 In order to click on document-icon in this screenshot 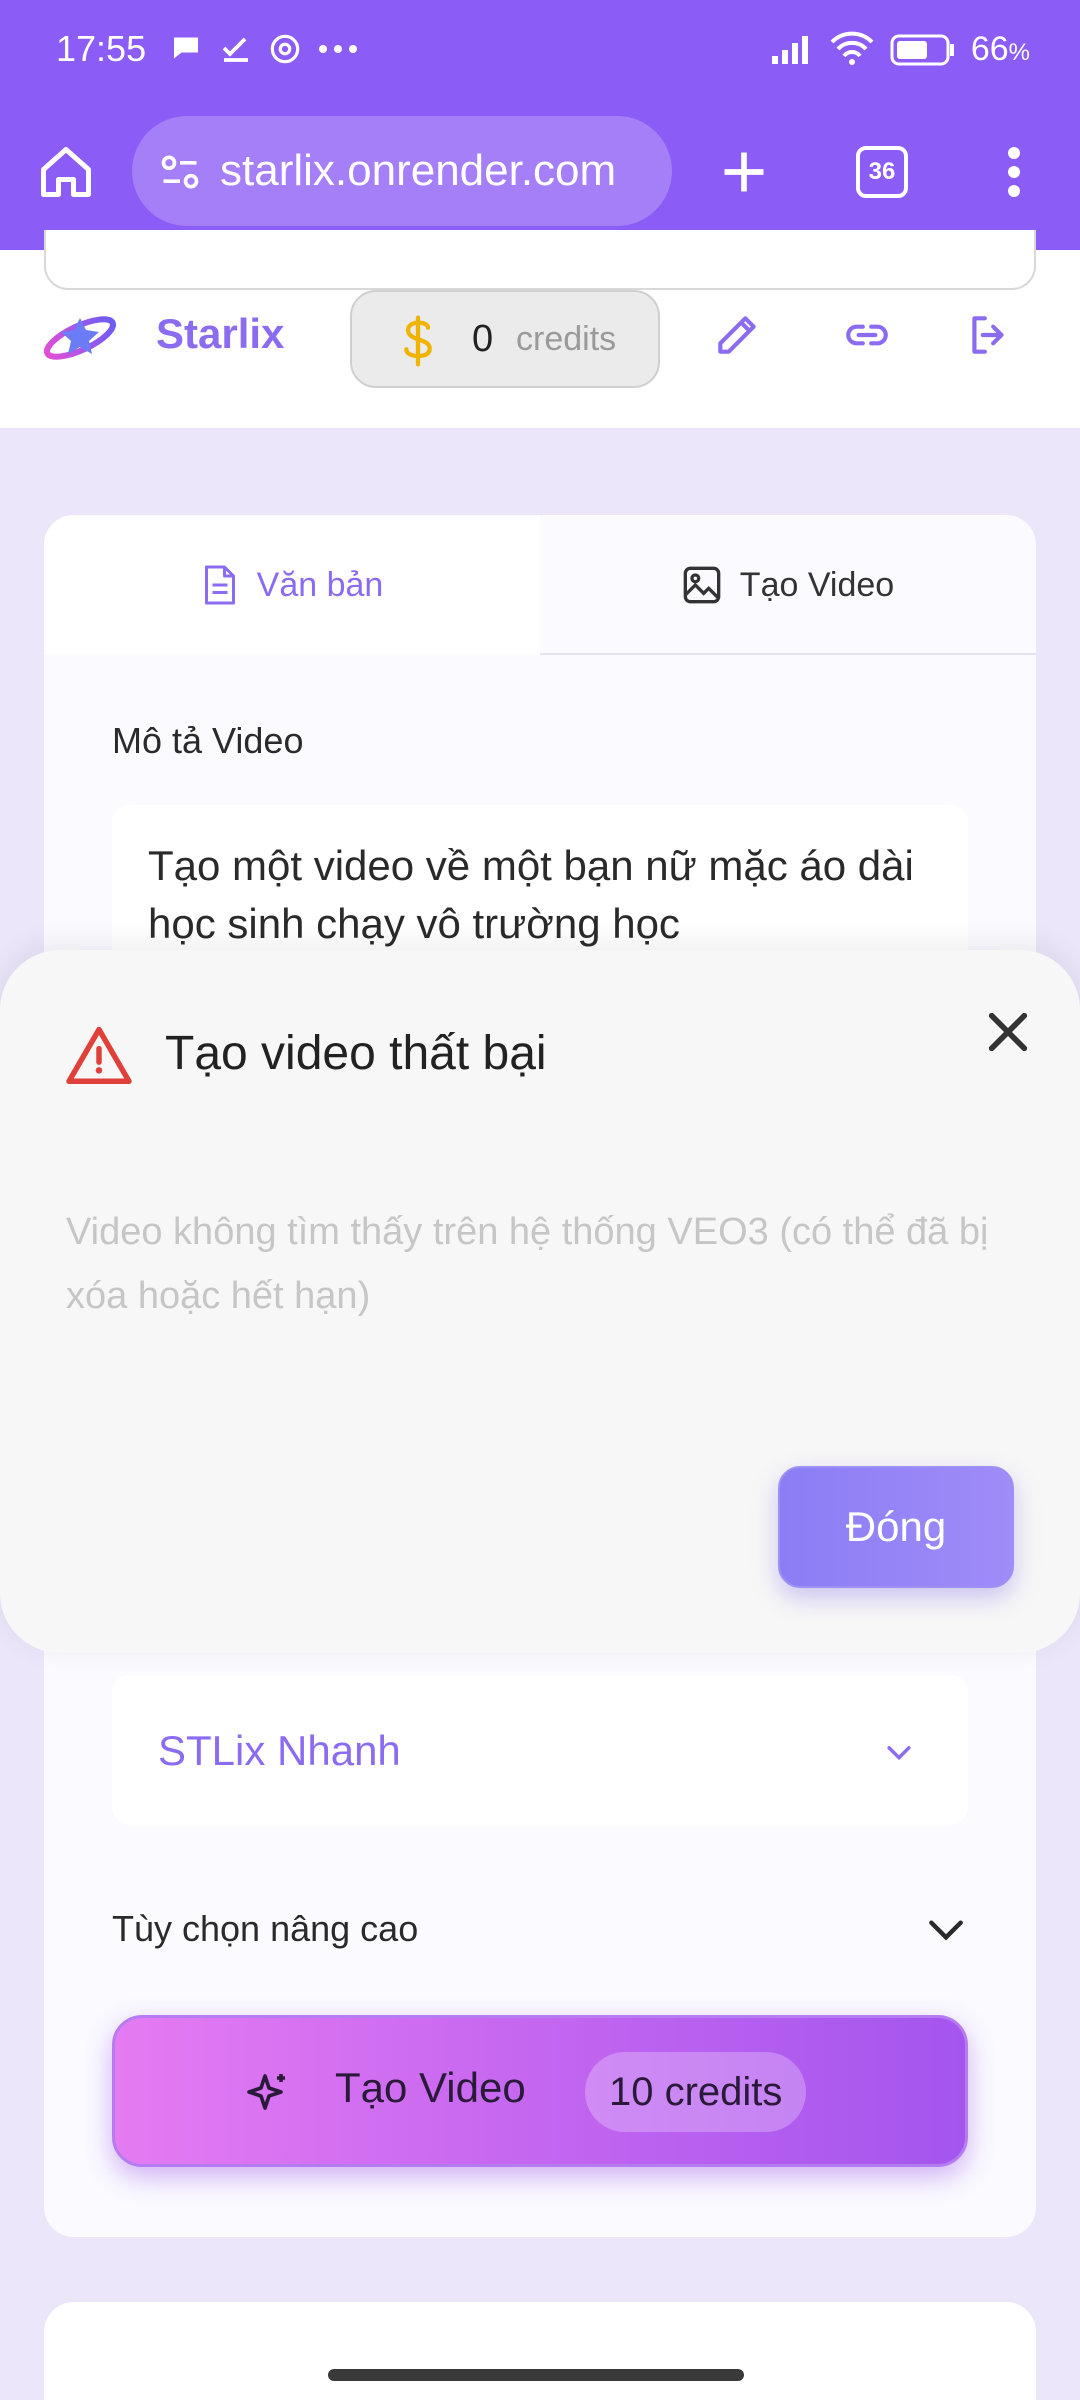, I will do `click(219, 585)`.